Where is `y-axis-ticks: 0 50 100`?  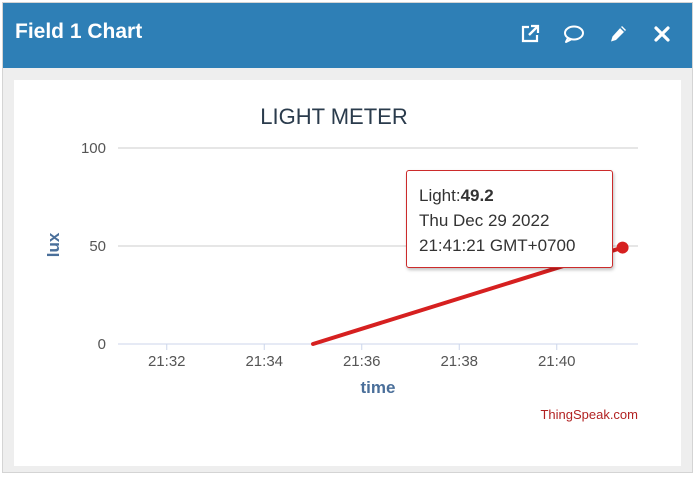 y-axis-ticks: 0 50 100 is located at coordinates (93, 246).